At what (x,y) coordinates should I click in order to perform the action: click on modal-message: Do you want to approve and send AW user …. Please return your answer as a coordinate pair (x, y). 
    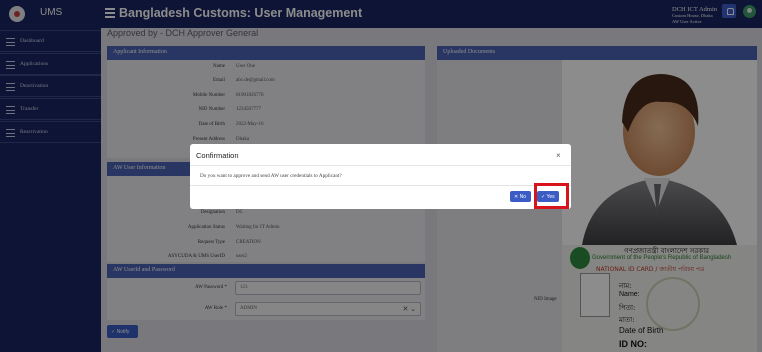
    Looking at the image, I should click on (271, 176).